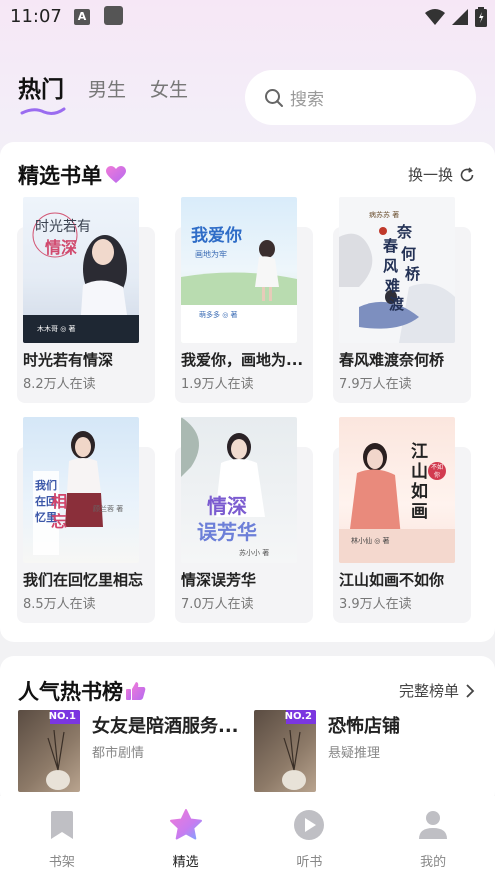 The height and width of the screenshot is (880, 495). I want to click on rank-badge: NO.2, so click(298, 716).